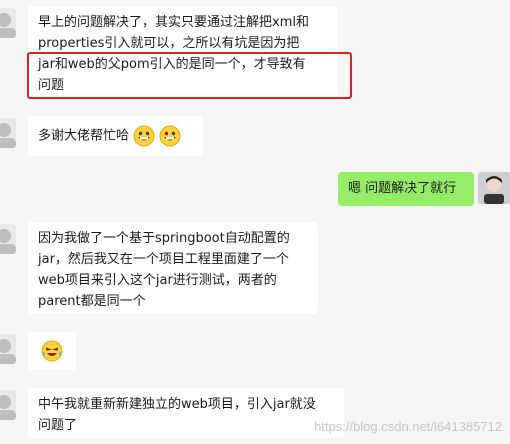 Image resolution: width=510 pixels, height=444 pixels. Describe the element at coordinates (58, 425) in the screenshot. I see `message-line: 问题了` at that location.